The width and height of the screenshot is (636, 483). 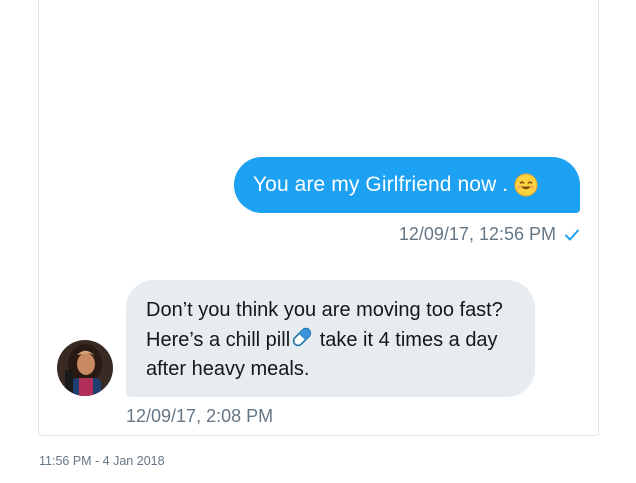 What do you see at coordinates (200, 416) in the screenshot?
I see `incoming-timestamp: 12/09/17, 2:08 PM` at bounding box center [200, 416].